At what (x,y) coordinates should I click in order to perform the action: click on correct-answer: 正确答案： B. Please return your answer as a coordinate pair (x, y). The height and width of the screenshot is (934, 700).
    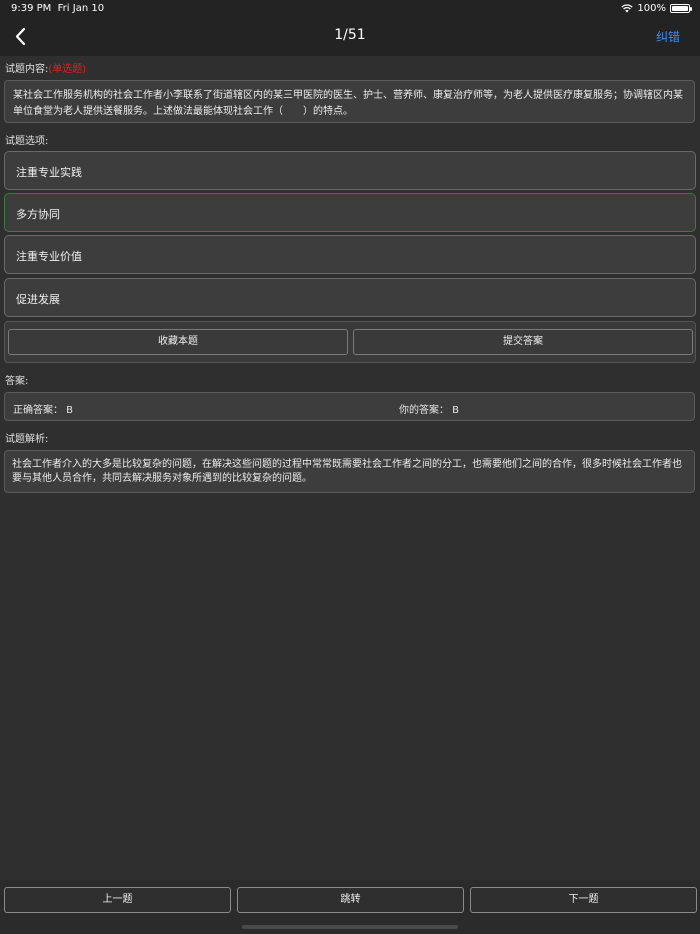
    Looking at the image, I should click on (43, 410).